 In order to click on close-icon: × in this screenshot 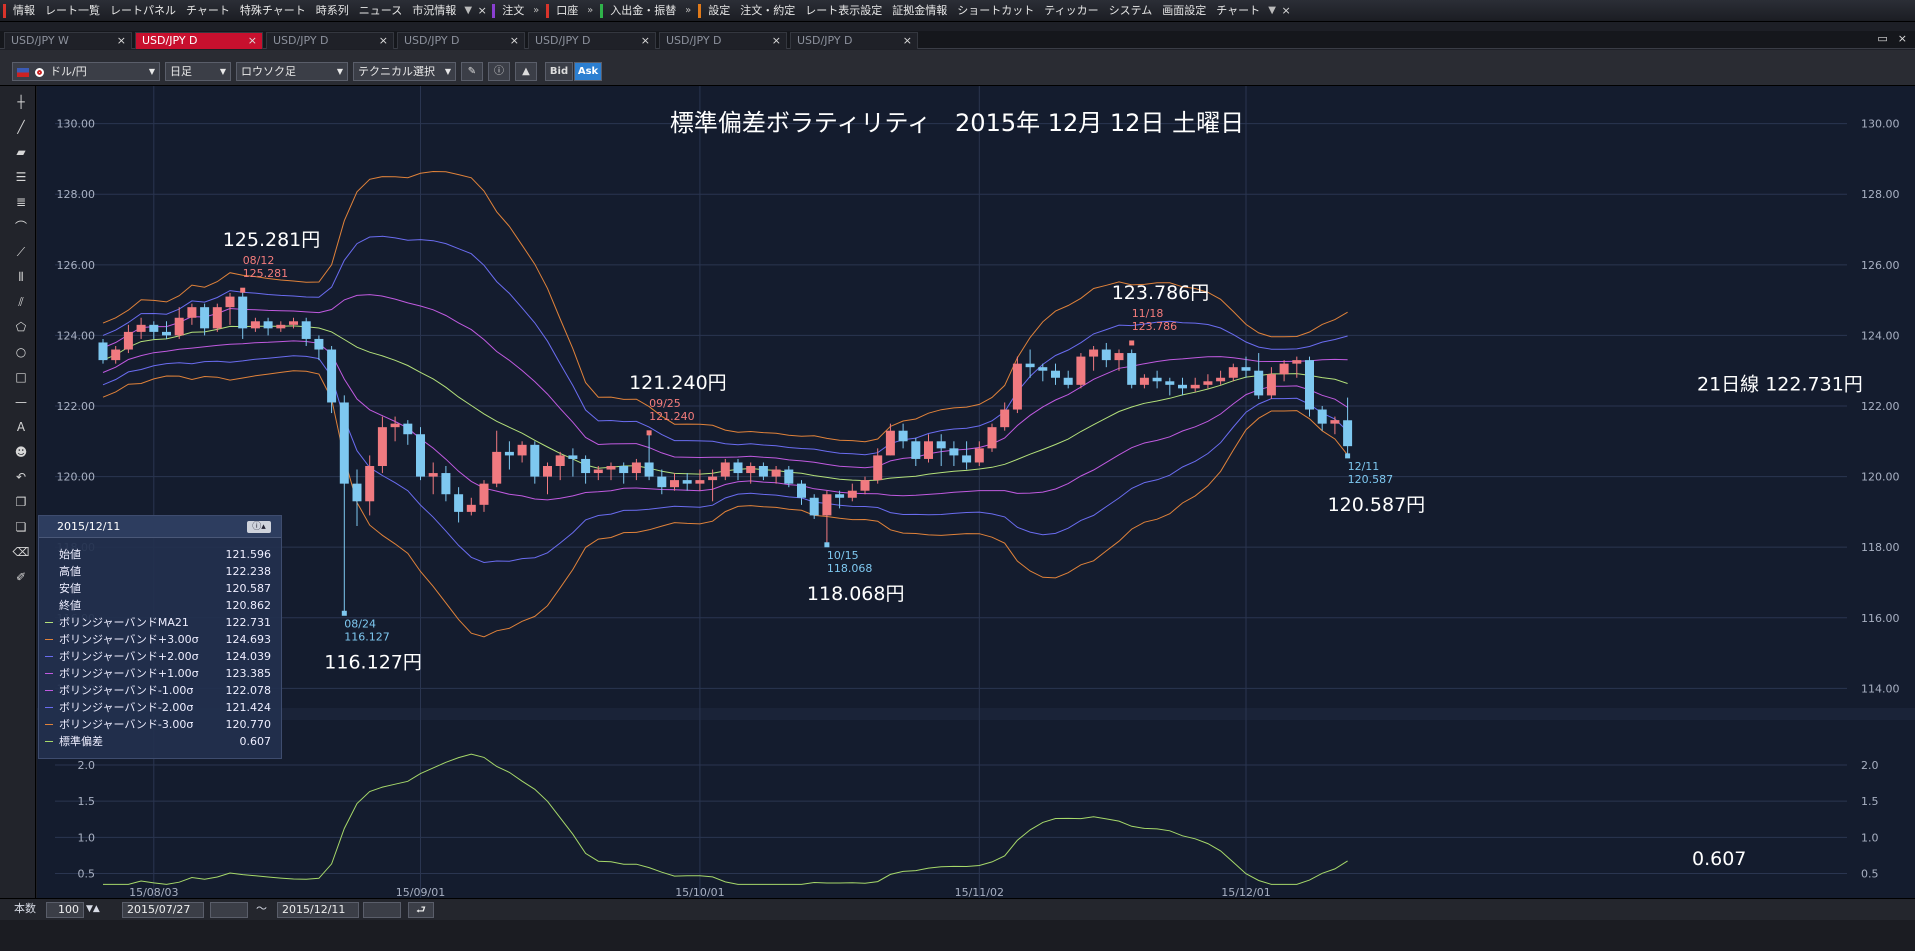, I will do `click(1286, 10)`.